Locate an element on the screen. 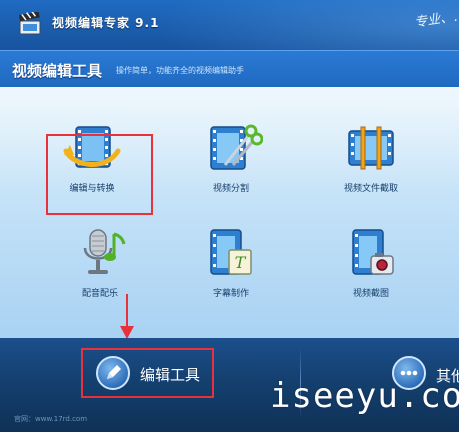  tool-screenshot: 视频截图 is located at coordinates (371, 266).